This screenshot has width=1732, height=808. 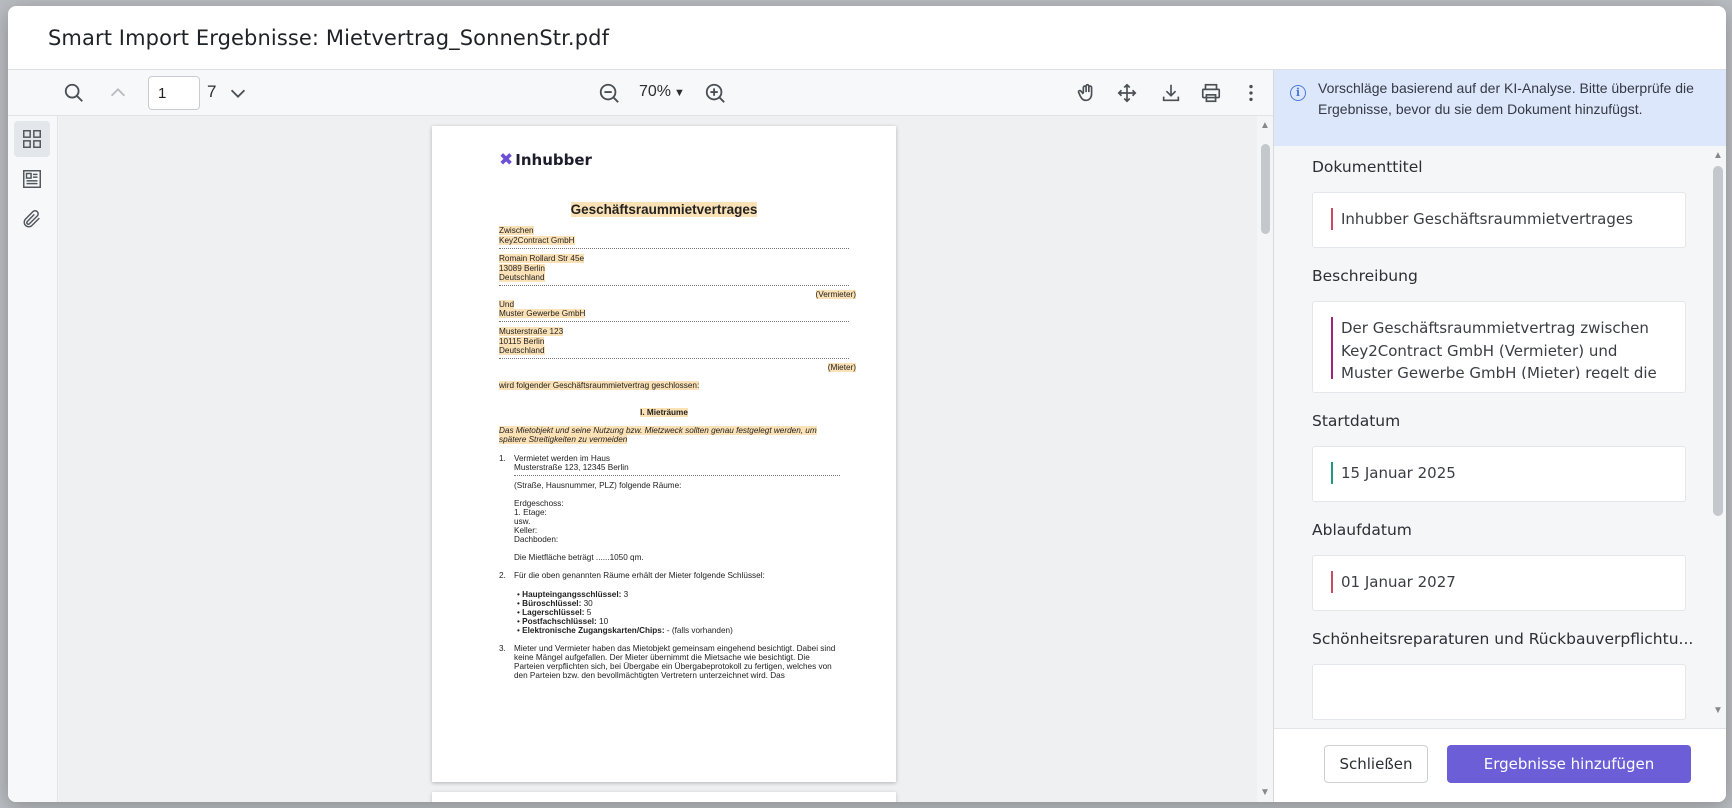 What do you see at coordinates (715, 93) in the screenshot?
I see `zoom-in-icon` at bounding box center [715, 93].